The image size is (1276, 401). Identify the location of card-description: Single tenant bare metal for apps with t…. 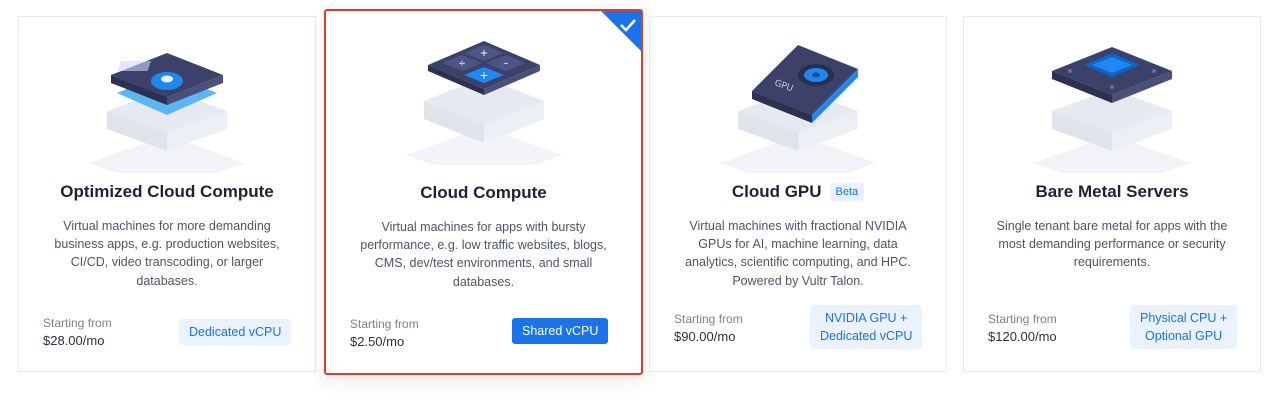
(1112, 244).